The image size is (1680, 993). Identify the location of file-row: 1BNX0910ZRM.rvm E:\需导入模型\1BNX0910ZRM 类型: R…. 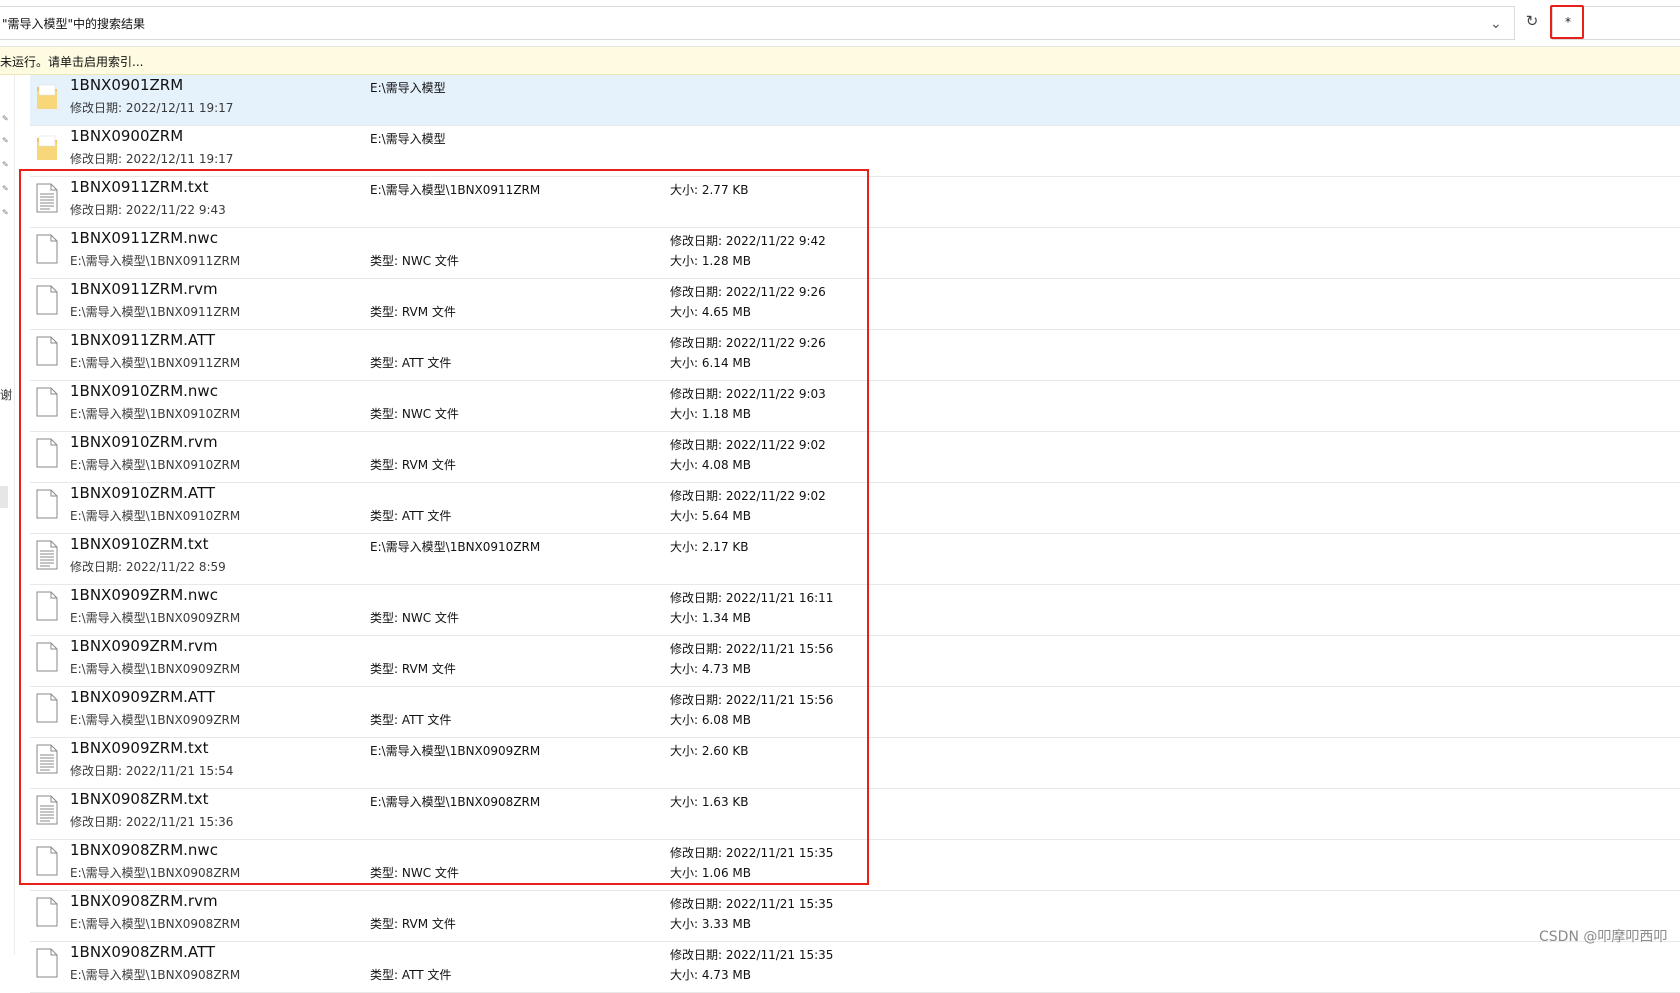
(855, 457).